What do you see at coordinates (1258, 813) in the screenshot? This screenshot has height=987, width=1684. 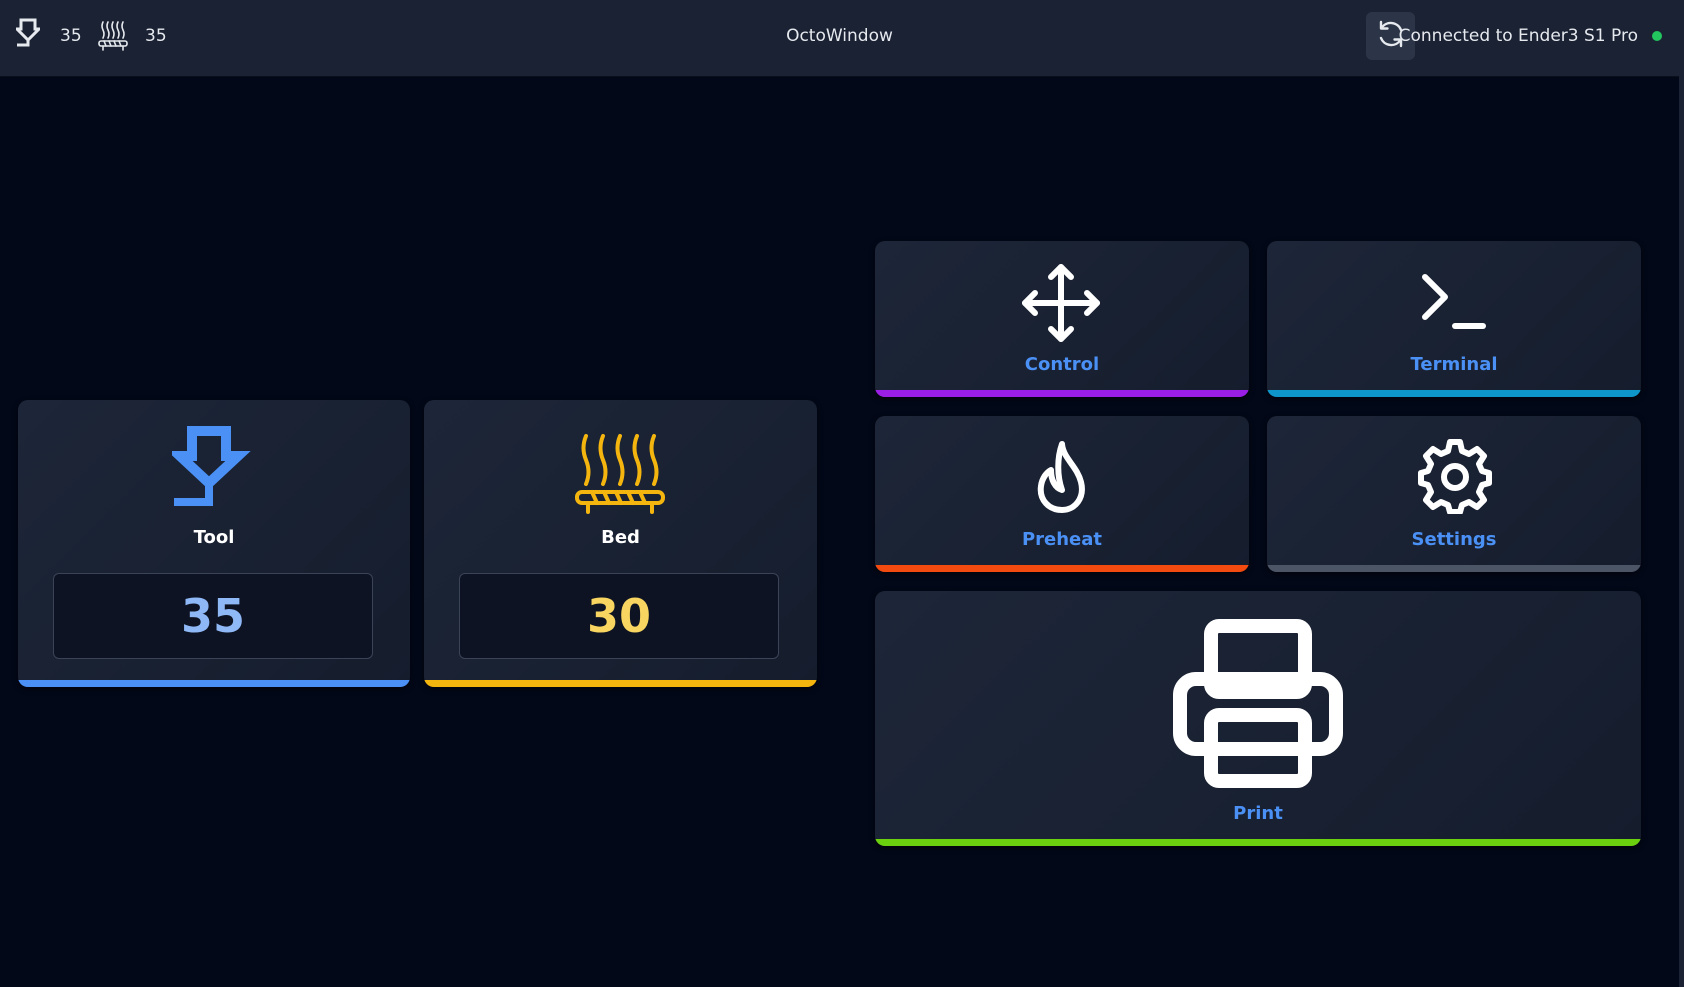 I see `print-label: Print` at bounding box center [1258, 813].